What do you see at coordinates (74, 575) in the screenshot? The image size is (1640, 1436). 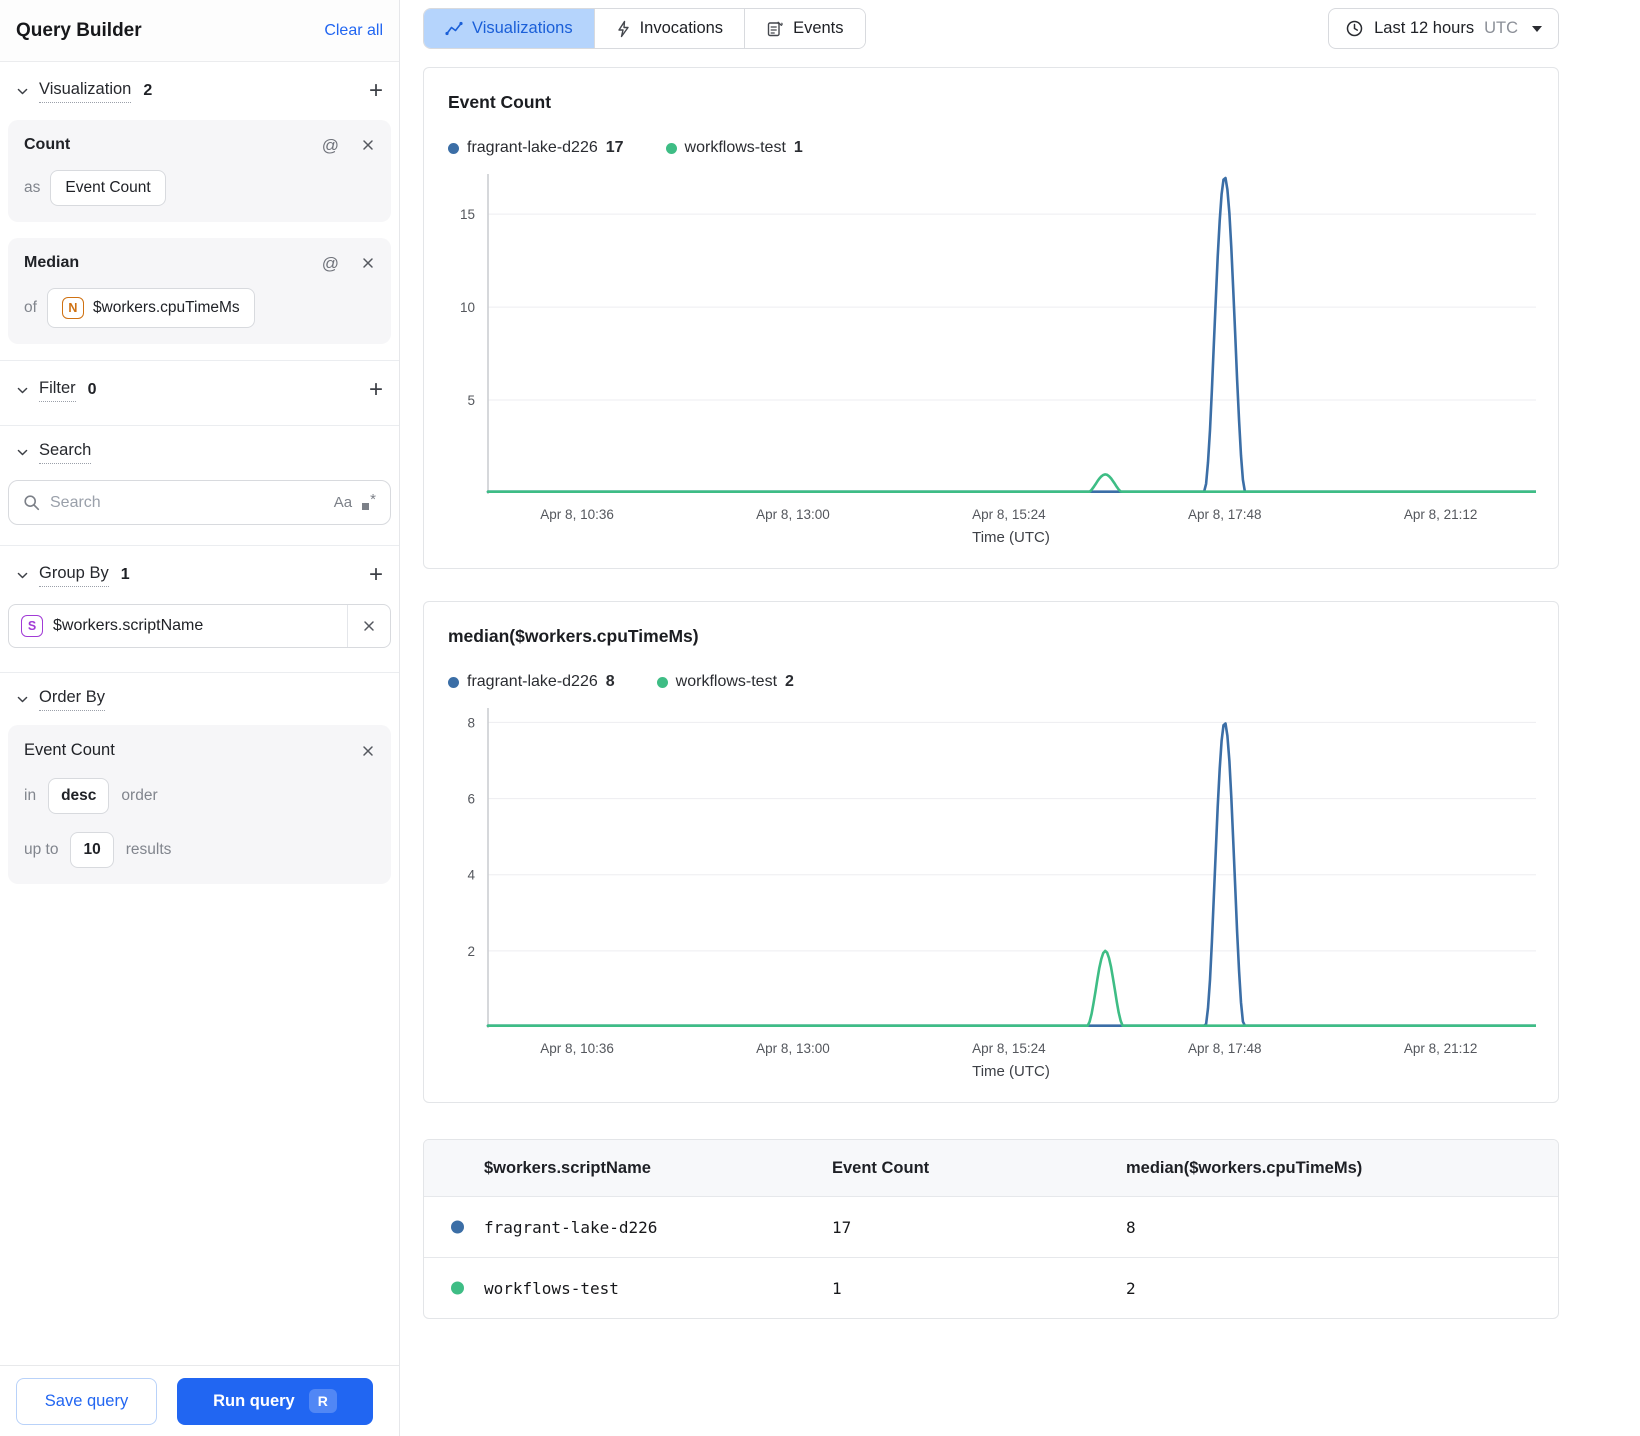 I see `group-by-section-label: Group By` at bounding box center [74, 575].